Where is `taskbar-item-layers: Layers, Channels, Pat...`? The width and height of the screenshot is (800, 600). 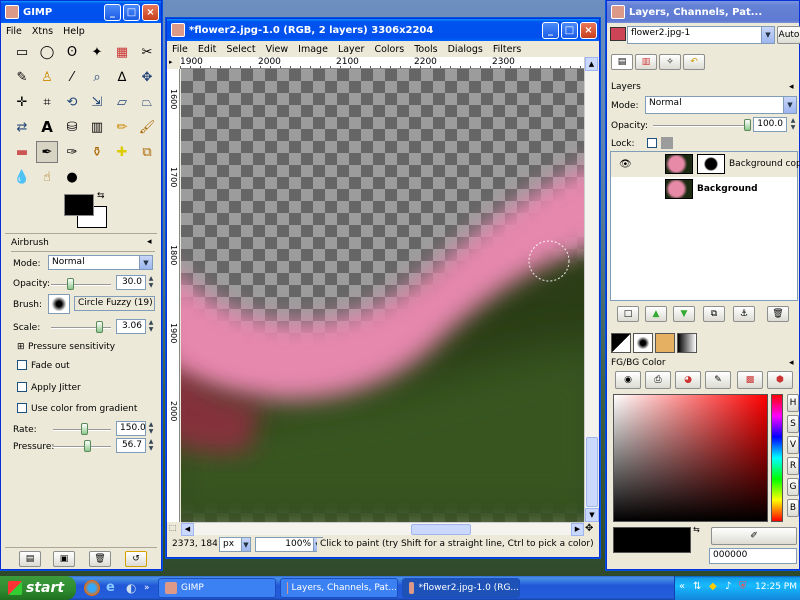 taskbar-item-layers: Layers, Channels, Pat... is located at coordinates (339, 588).